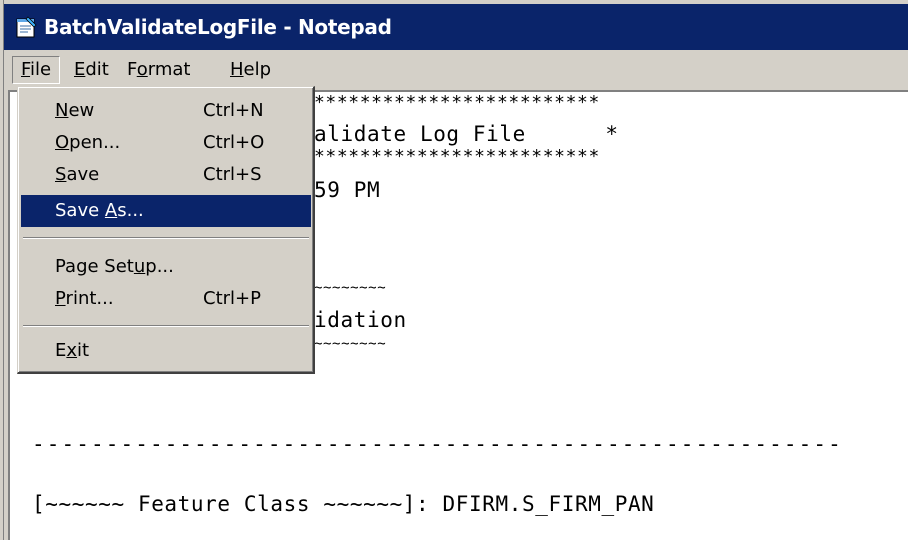 Image resolution: width=908 pixels, height=540 pixels. Describe the element at coordinates (166, 351) in the screenshot. I see `file-menu-exit: Exit` at that location.